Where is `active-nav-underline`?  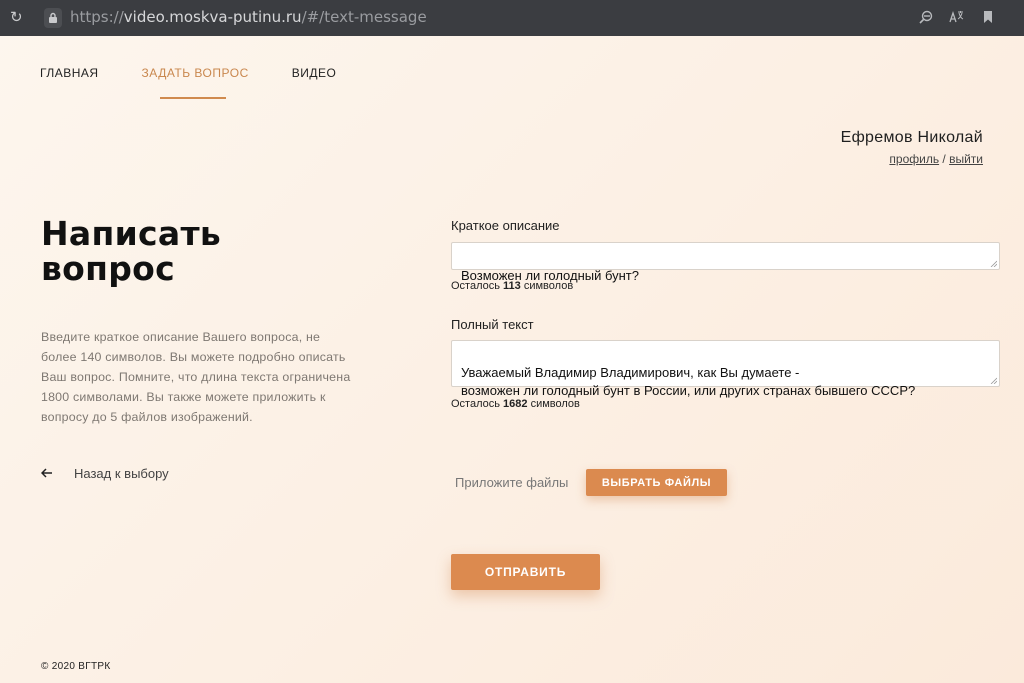
active-nav-underline is located at coordinates (193, 98).